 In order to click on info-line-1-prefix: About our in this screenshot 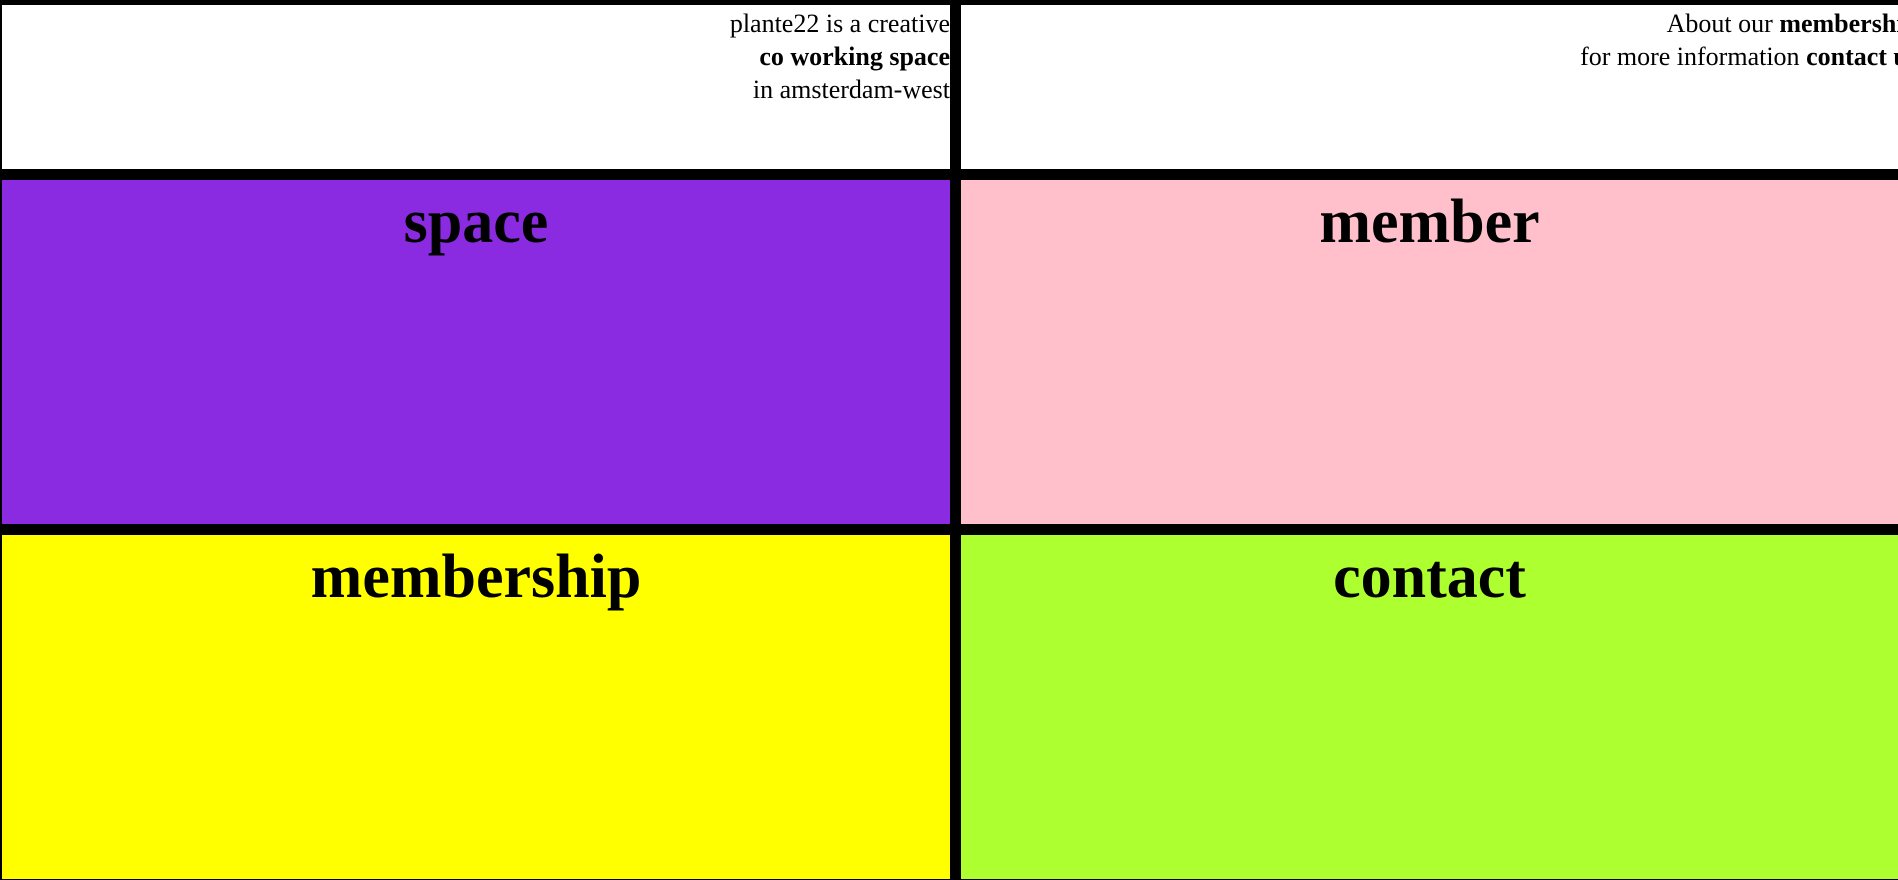, I will do `click(1723, 23)`.